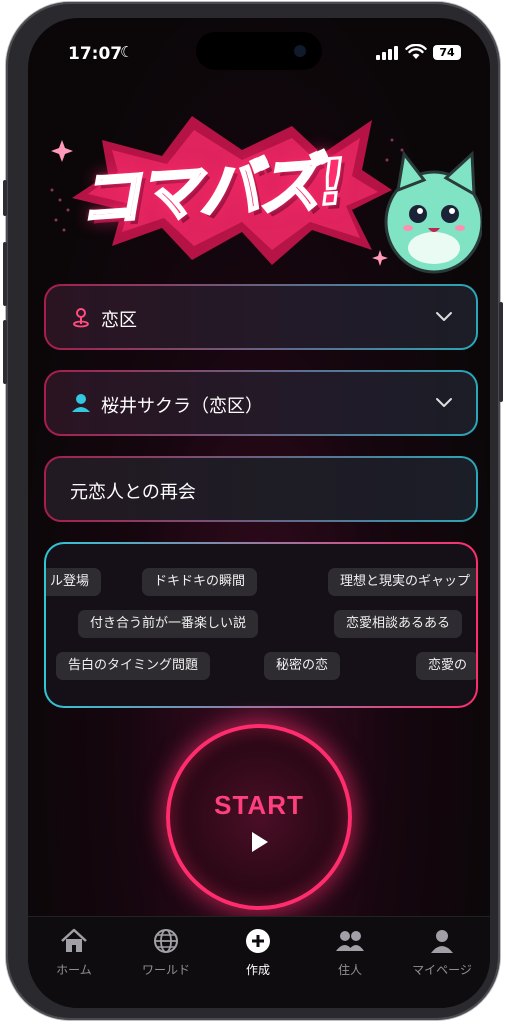 This screenshot has height=1024, width=506. Describe the element at coordinates (387, 53) in the screenshot. I see `cellular-signal-icon` at that location.